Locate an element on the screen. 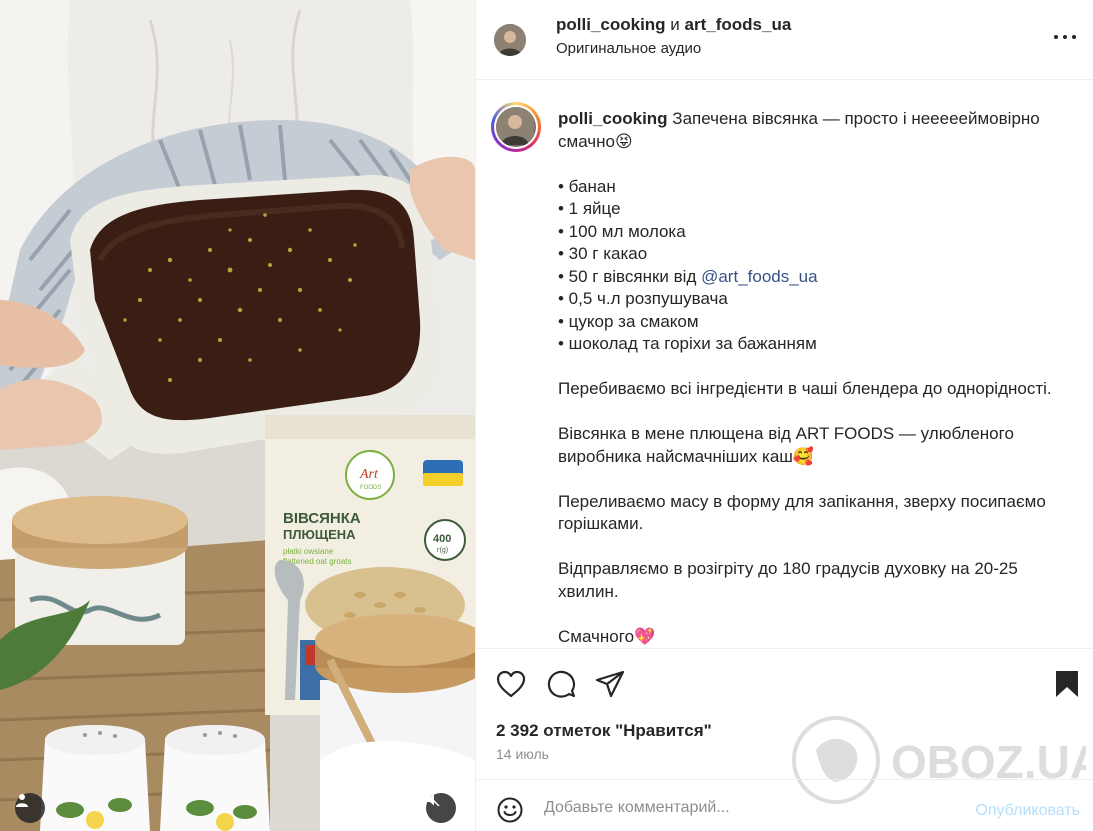  package-subtitle-1: płatki owsiane is located at coordinates (308, 551).